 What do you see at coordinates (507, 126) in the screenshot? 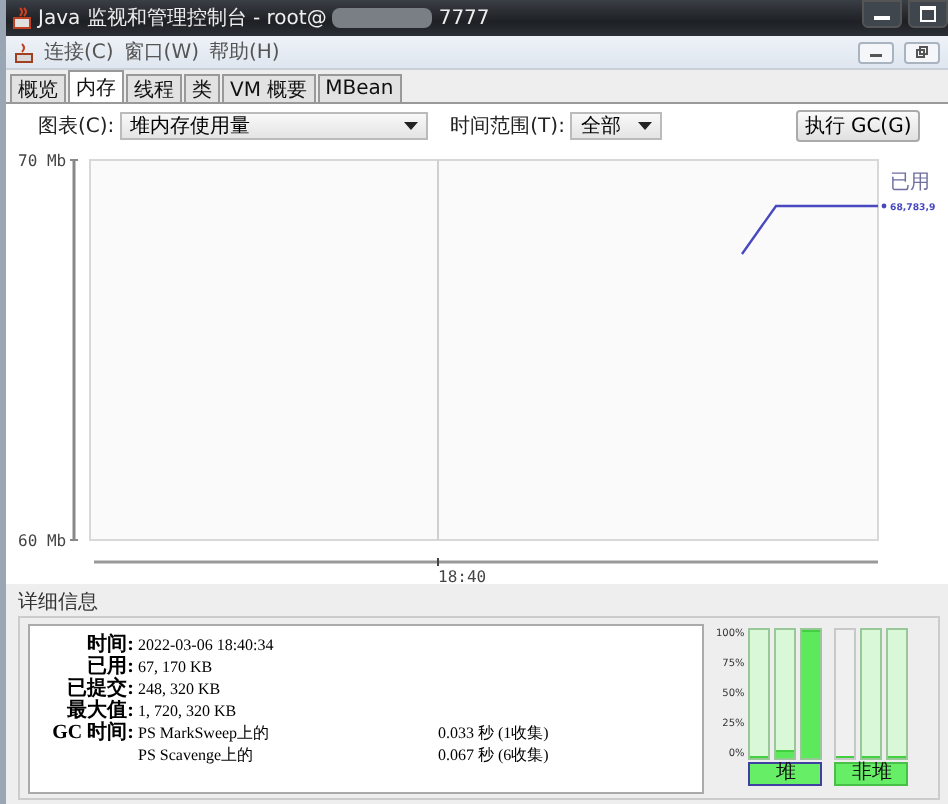
I see `field-label: 时间范围(T):` at bounding box center [507, 126].